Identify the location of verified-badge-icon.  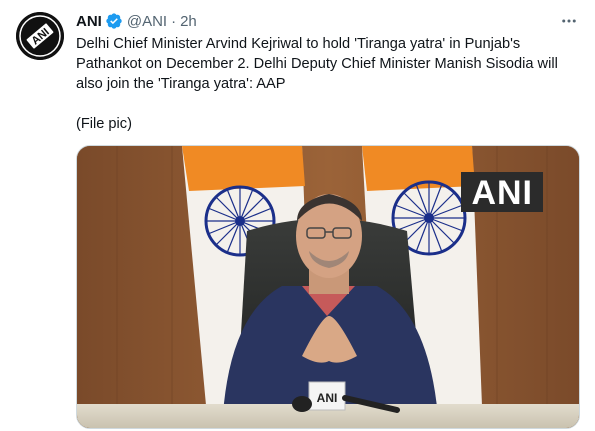
(114, 21).